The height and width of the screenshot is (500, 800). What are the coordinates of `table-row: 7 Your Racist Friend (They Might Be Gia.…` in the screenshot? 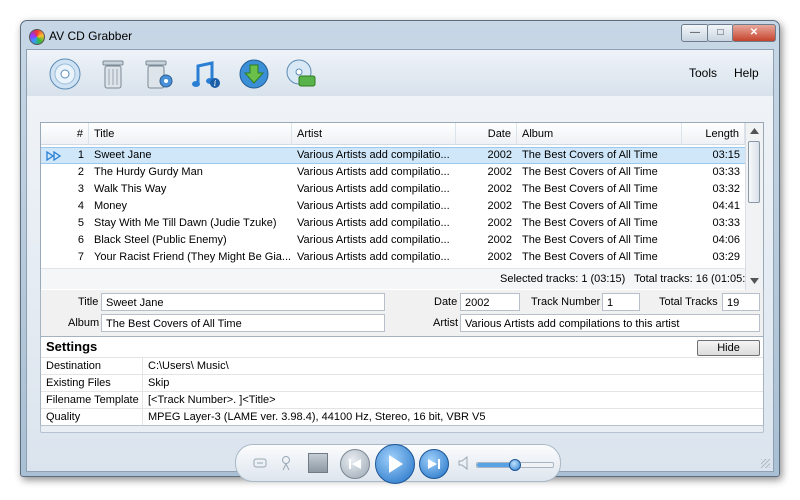 It's located at (393, 257).